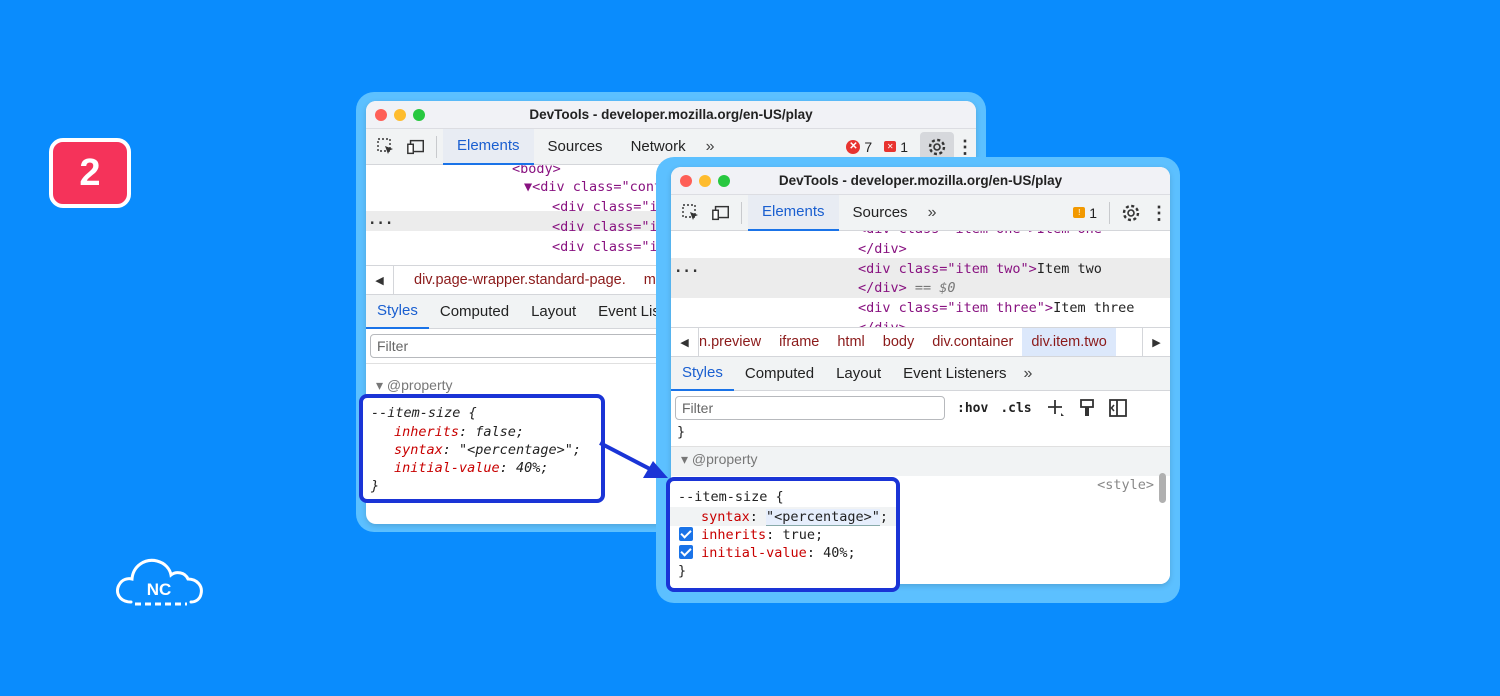 Image resolution: width=1500 pixels, height=696 pixels. Describe the element at coordinates (1125, 485) in the screenshot. I see `rule-source-link: <style>` at that location.